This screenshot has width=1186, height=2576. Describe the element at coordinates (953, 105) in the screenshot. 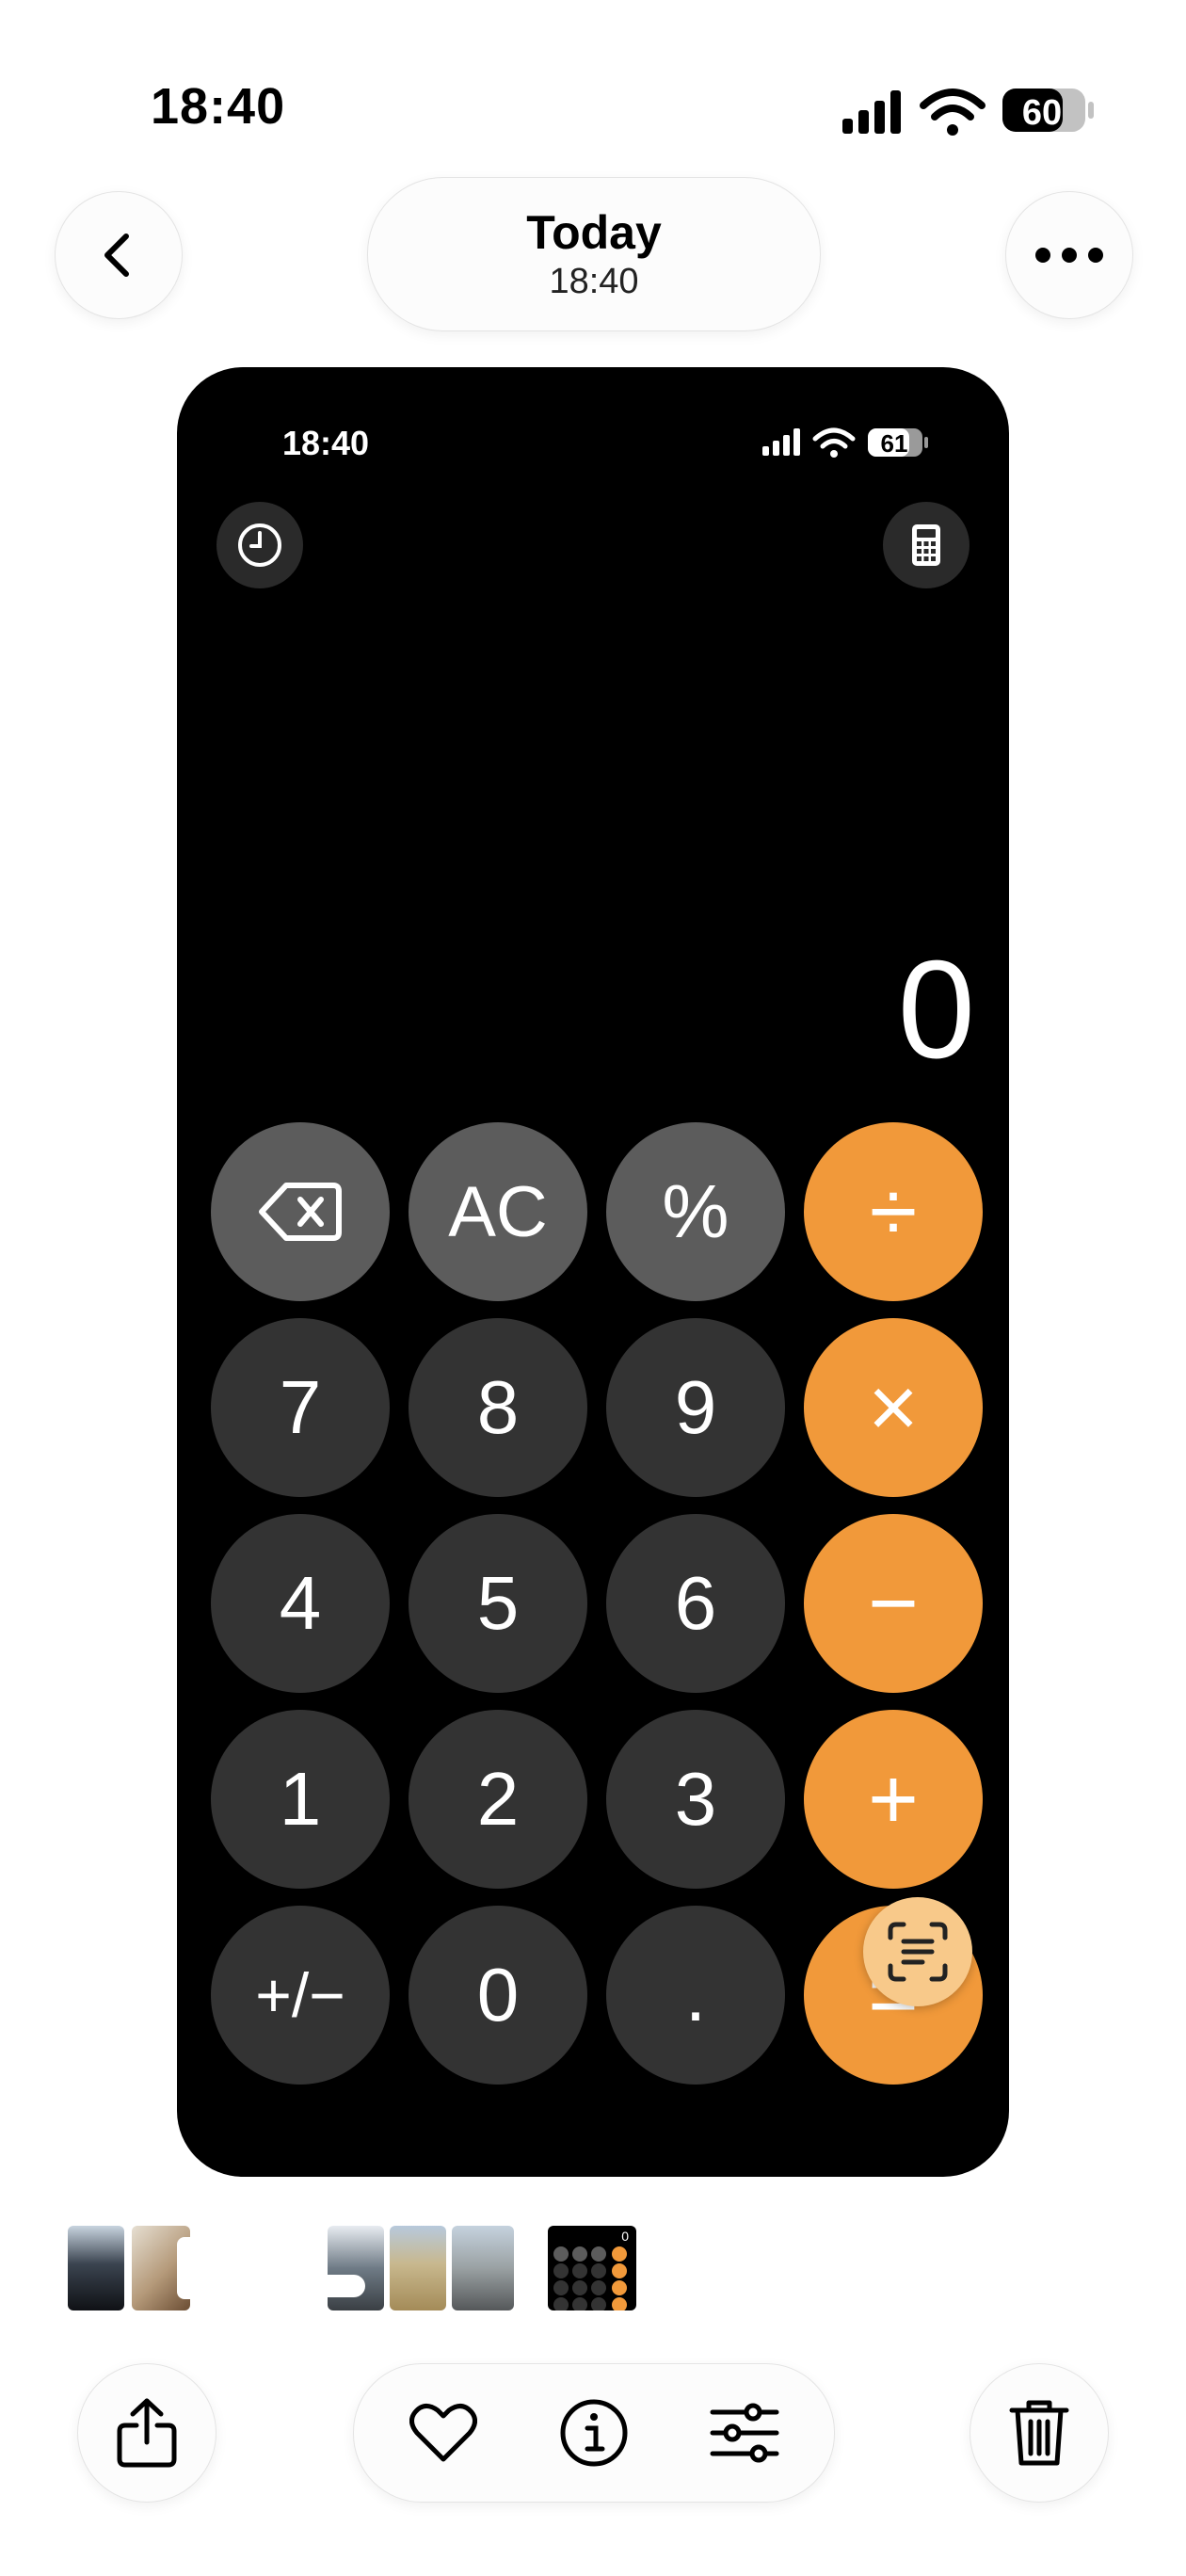

I see `wifi-icon` at that location.